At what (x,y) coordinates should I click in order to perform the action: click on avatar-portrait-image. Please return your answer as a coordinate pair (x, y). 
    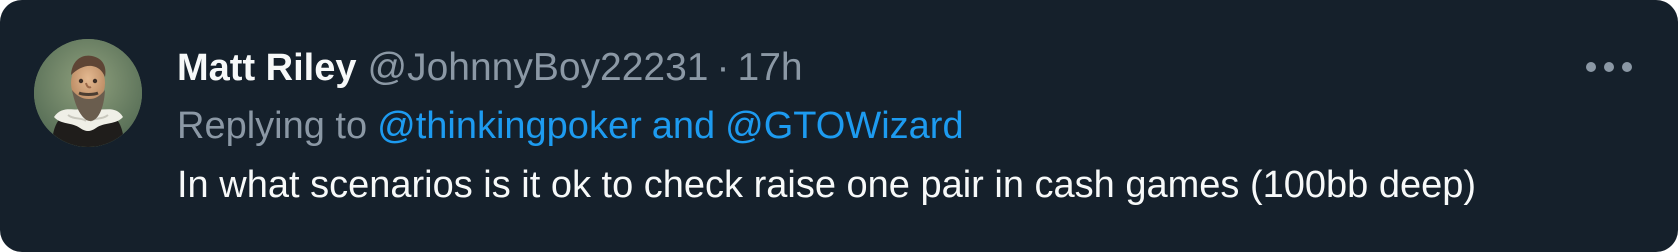
    Looking at the image, I should click on (88, 93).